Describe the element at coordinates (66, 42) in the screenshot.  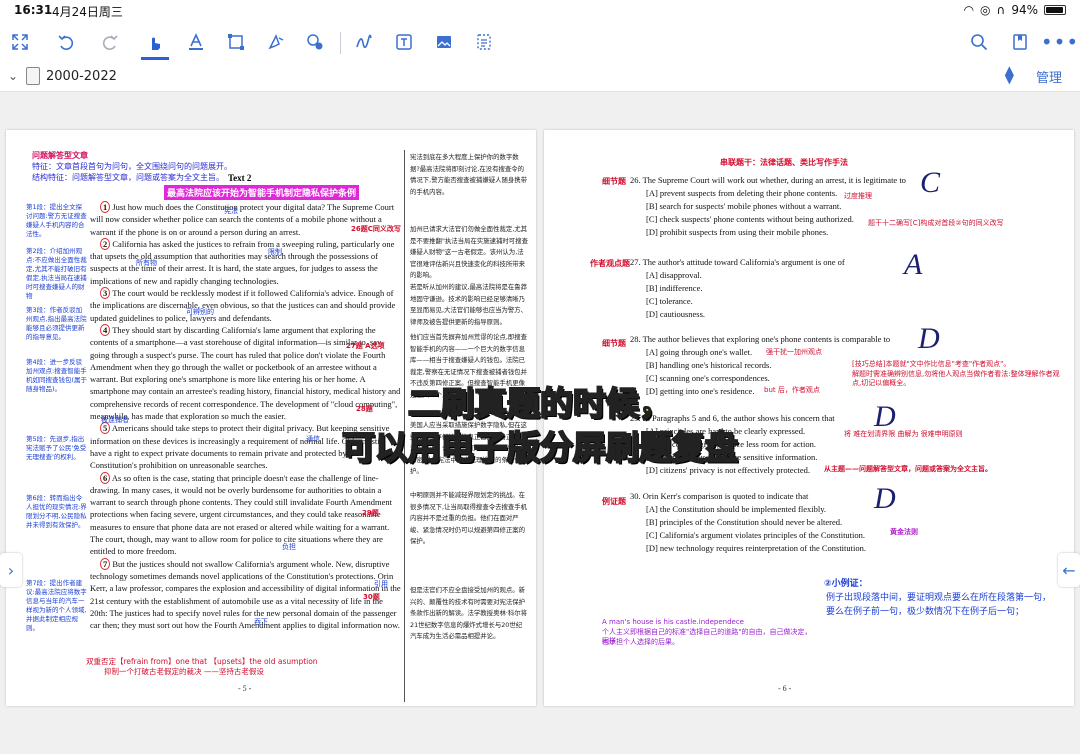
I see `undo-icon` at that location.